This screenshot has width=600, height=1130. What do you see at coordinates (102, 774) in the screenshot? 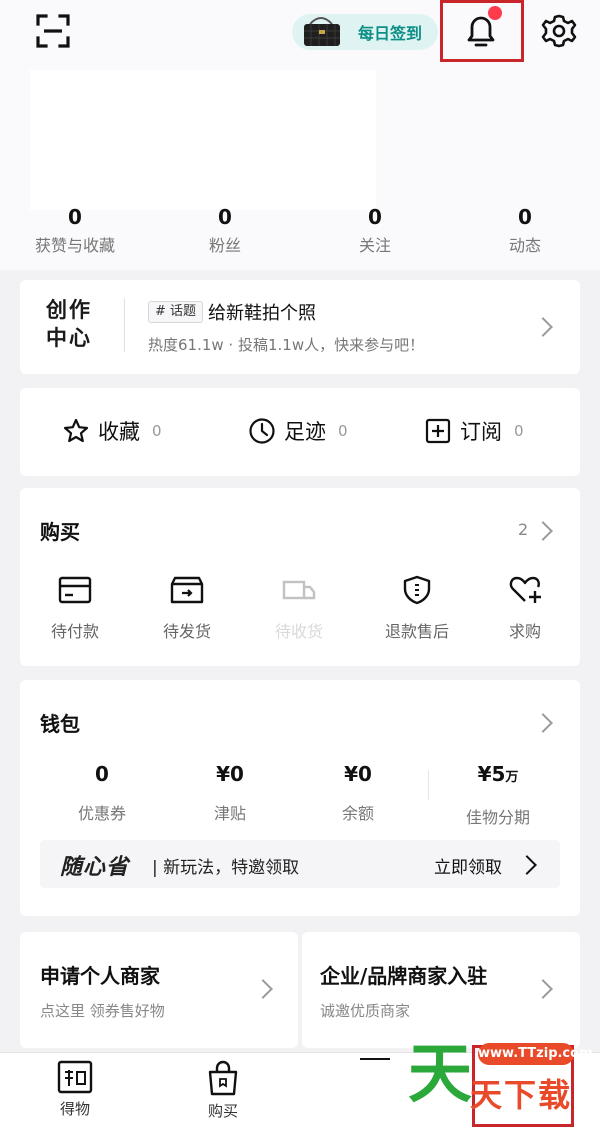
I see `coupons-value: 0` at bounding box center [102, 774].